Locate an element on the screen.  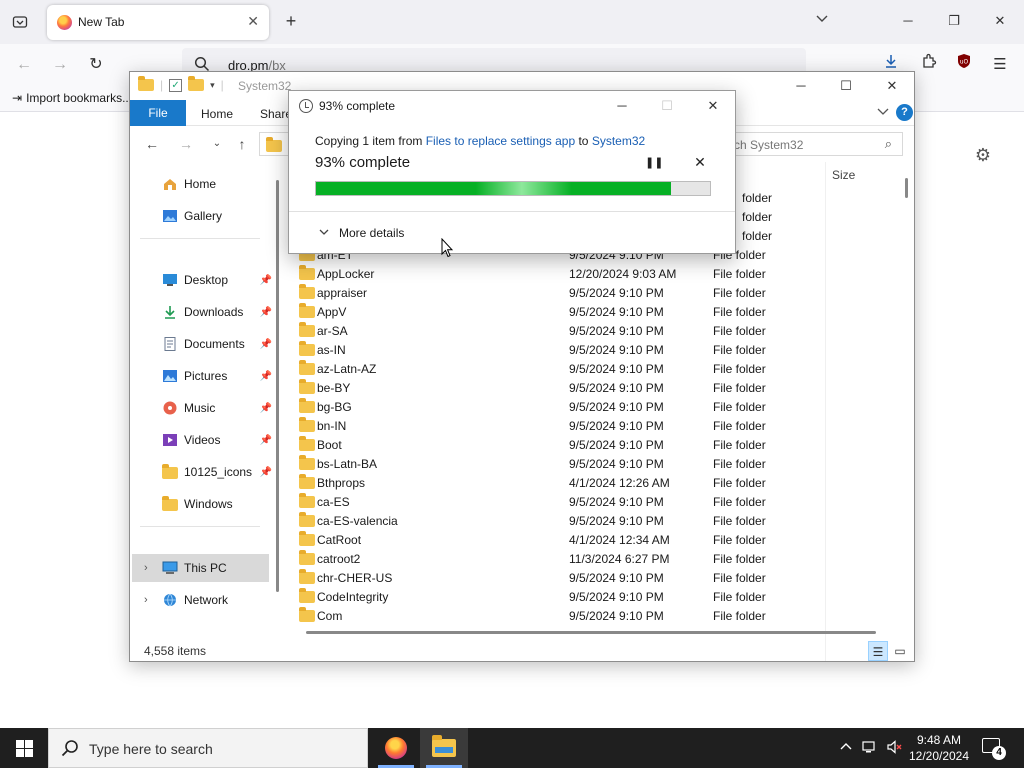
address-bar is located at coordinates (274, 144).